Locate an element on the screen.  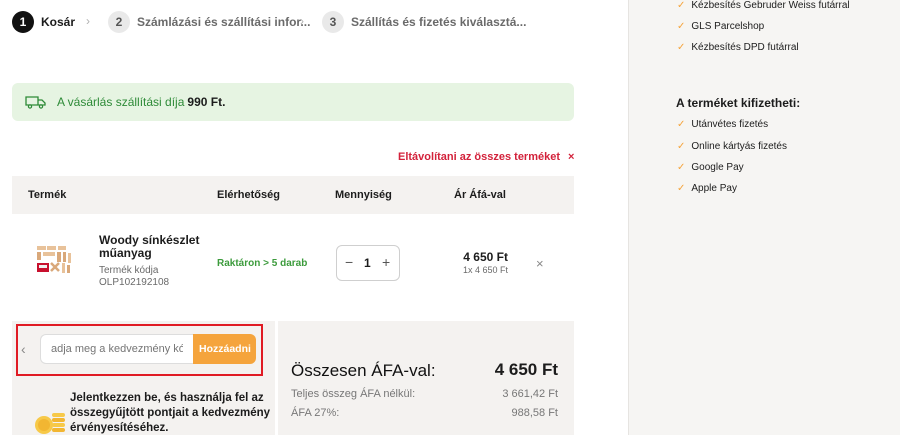
product-code: Termék kódja OLP102192108 is located at coordinates (134, 277).